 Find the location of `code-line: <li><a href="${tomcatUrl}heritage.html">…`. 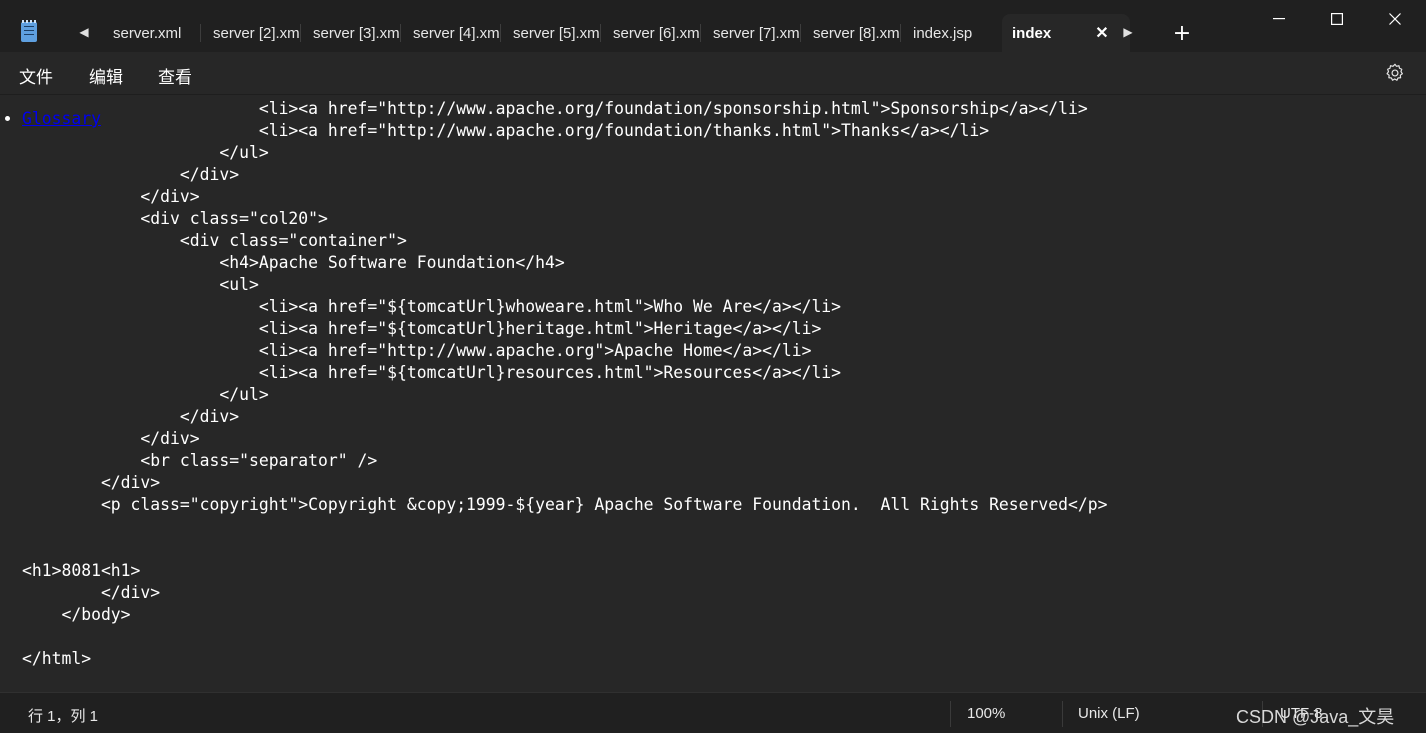

code-line: <li><a href="${tomcatUrl}heritage.html">… is located at coordinates (422, 328).